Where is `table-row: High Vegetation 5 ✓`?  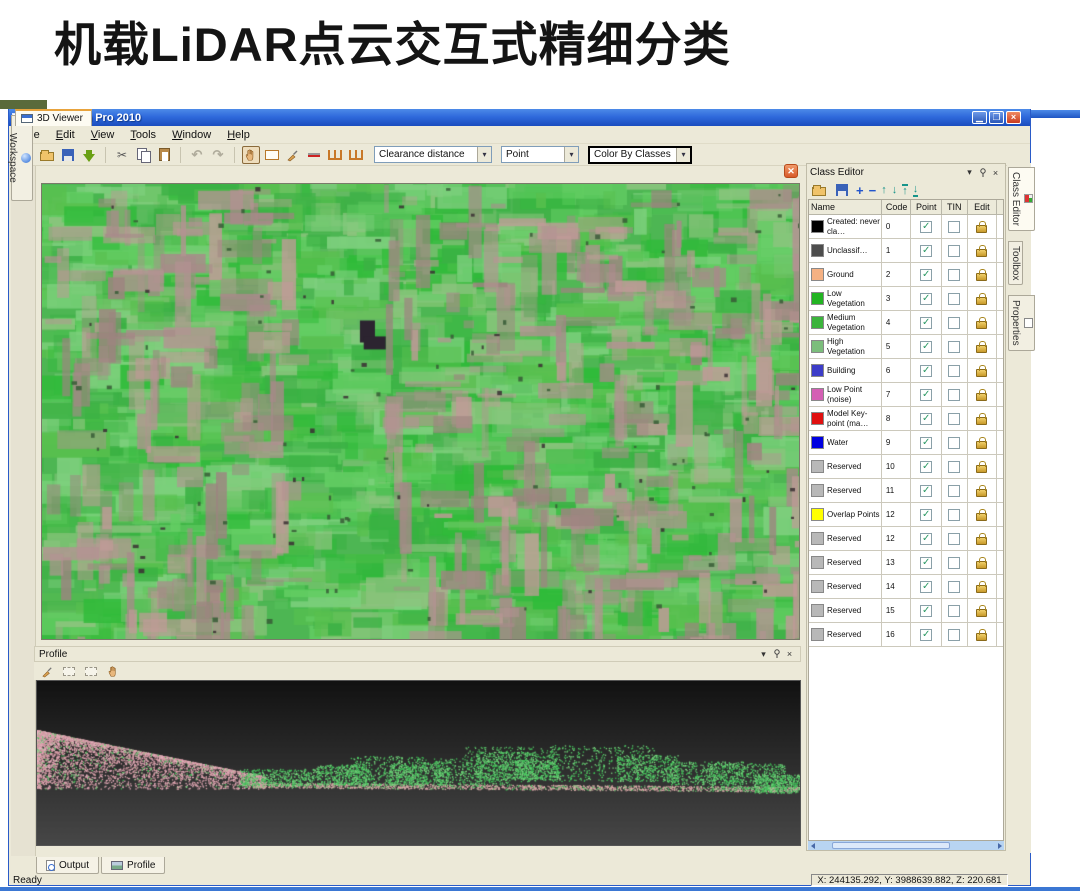
table-row: High Vegetation 5 ✓ is located at coordinates (906, 347).